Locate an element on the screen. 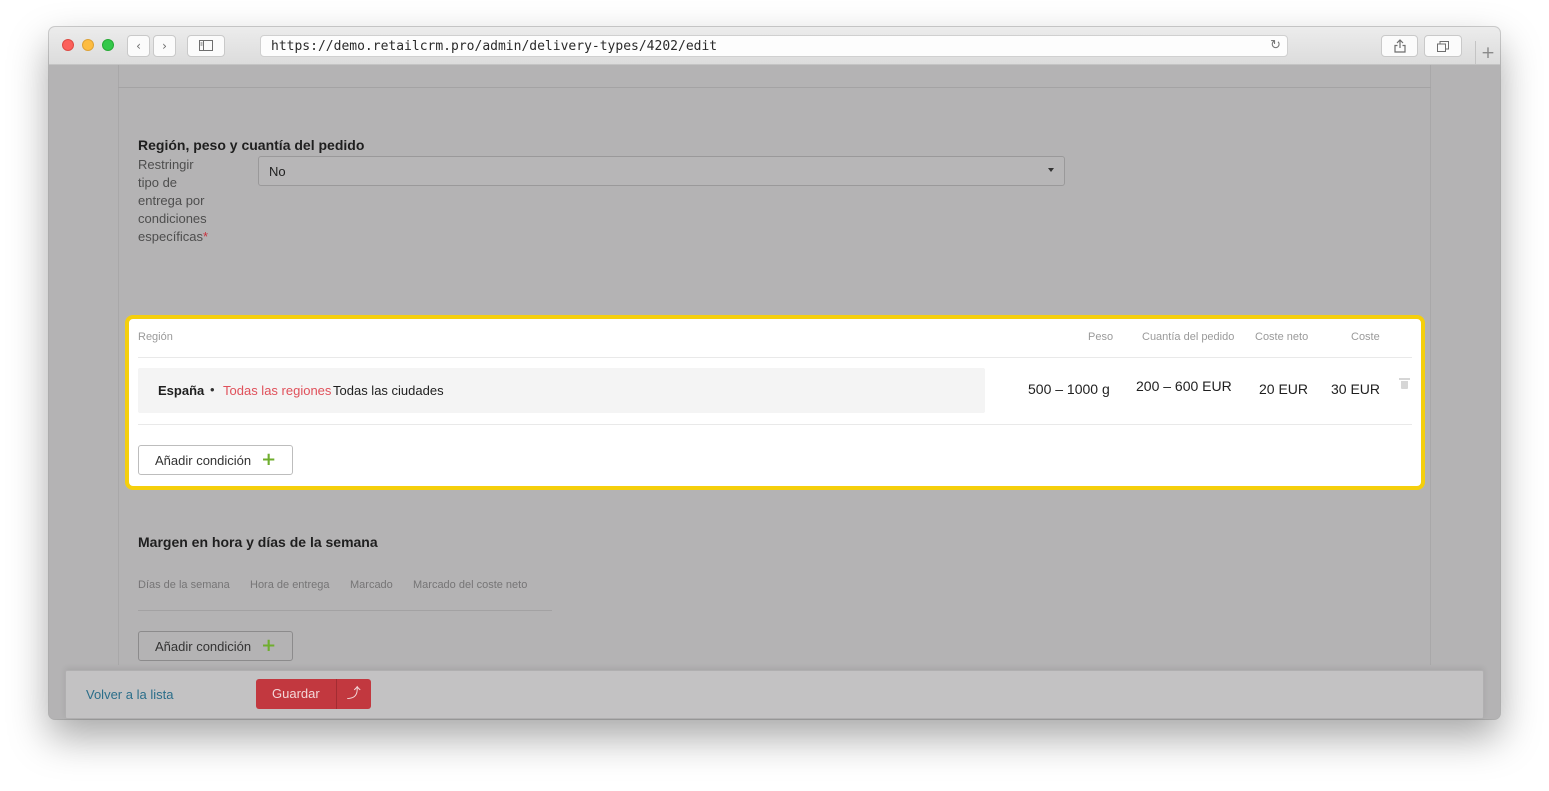  add-margin-condition-button: Añadir condición + is located at coordinates (216, 646).